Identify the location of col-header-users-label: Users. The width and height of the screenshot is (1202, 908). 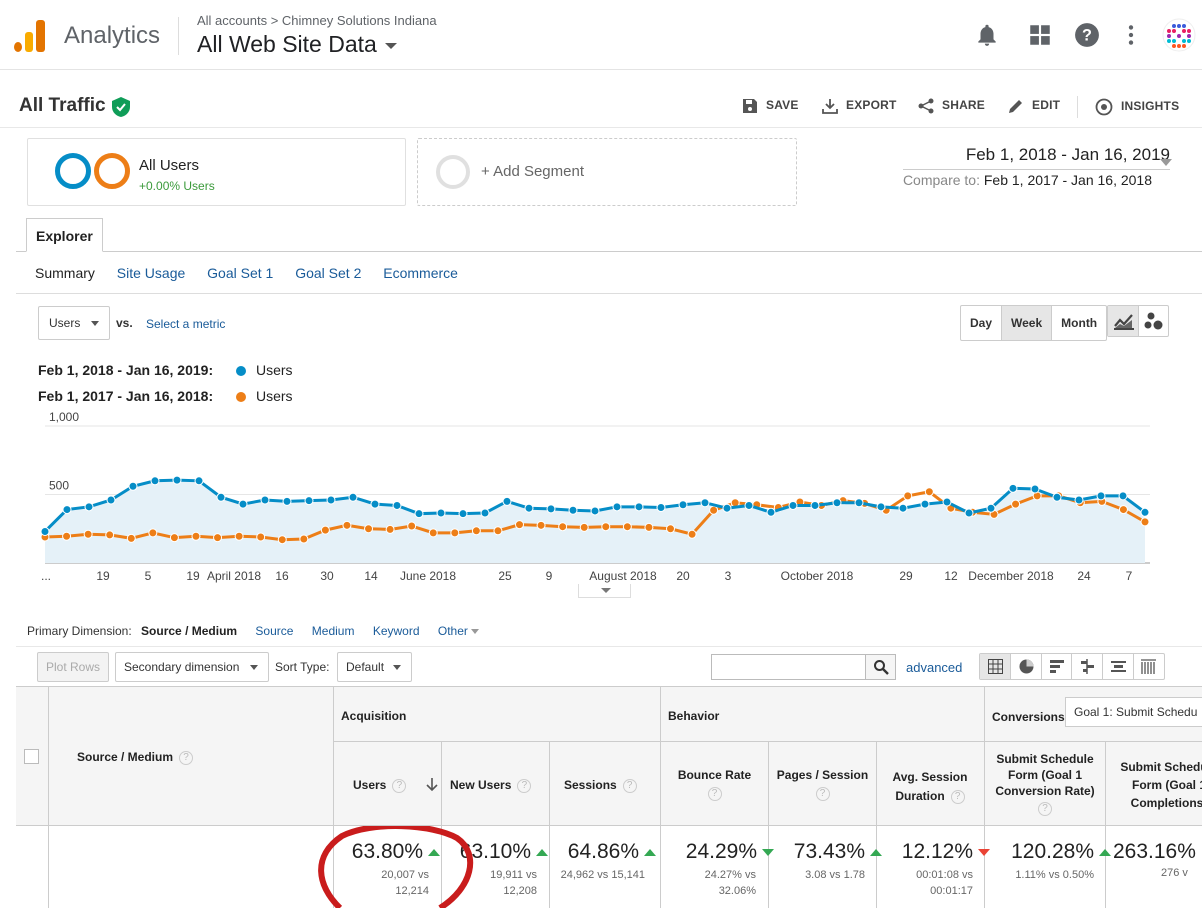
(370, 785).